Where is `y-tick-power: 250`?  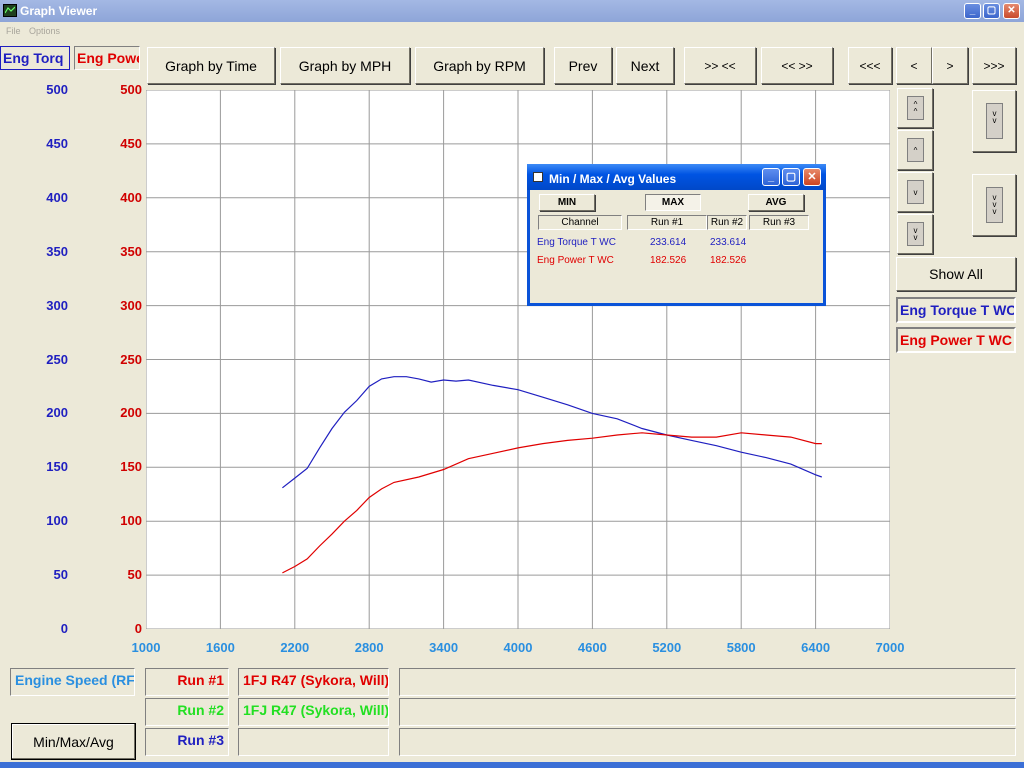 y-tick-power: 250 is located at coordinates (131, 359).